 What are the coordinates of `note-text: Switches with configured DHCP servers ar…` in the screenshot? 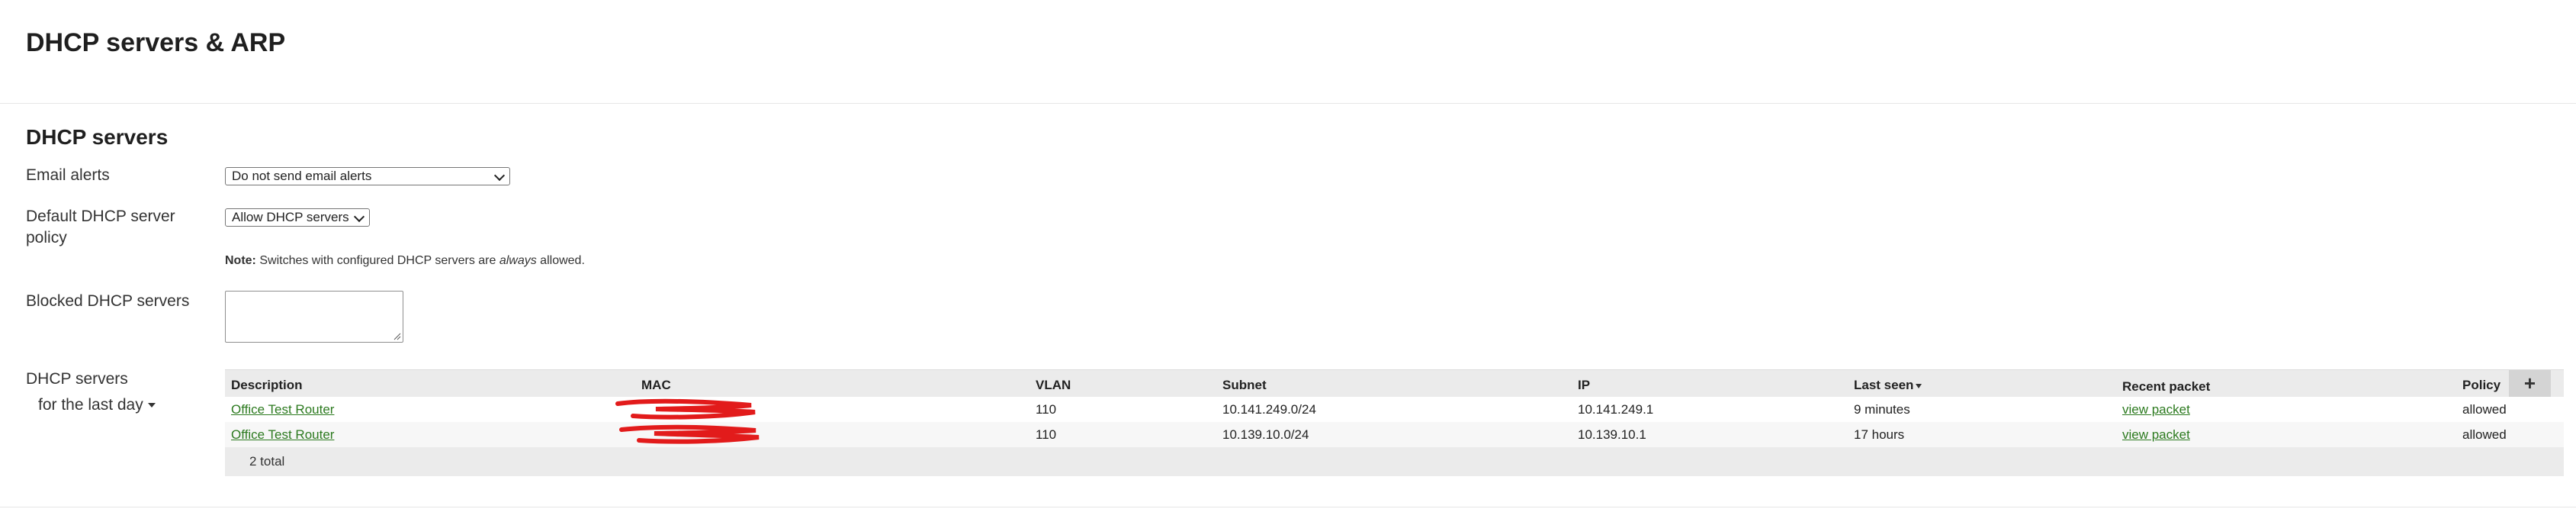 It's located at (377, 260).